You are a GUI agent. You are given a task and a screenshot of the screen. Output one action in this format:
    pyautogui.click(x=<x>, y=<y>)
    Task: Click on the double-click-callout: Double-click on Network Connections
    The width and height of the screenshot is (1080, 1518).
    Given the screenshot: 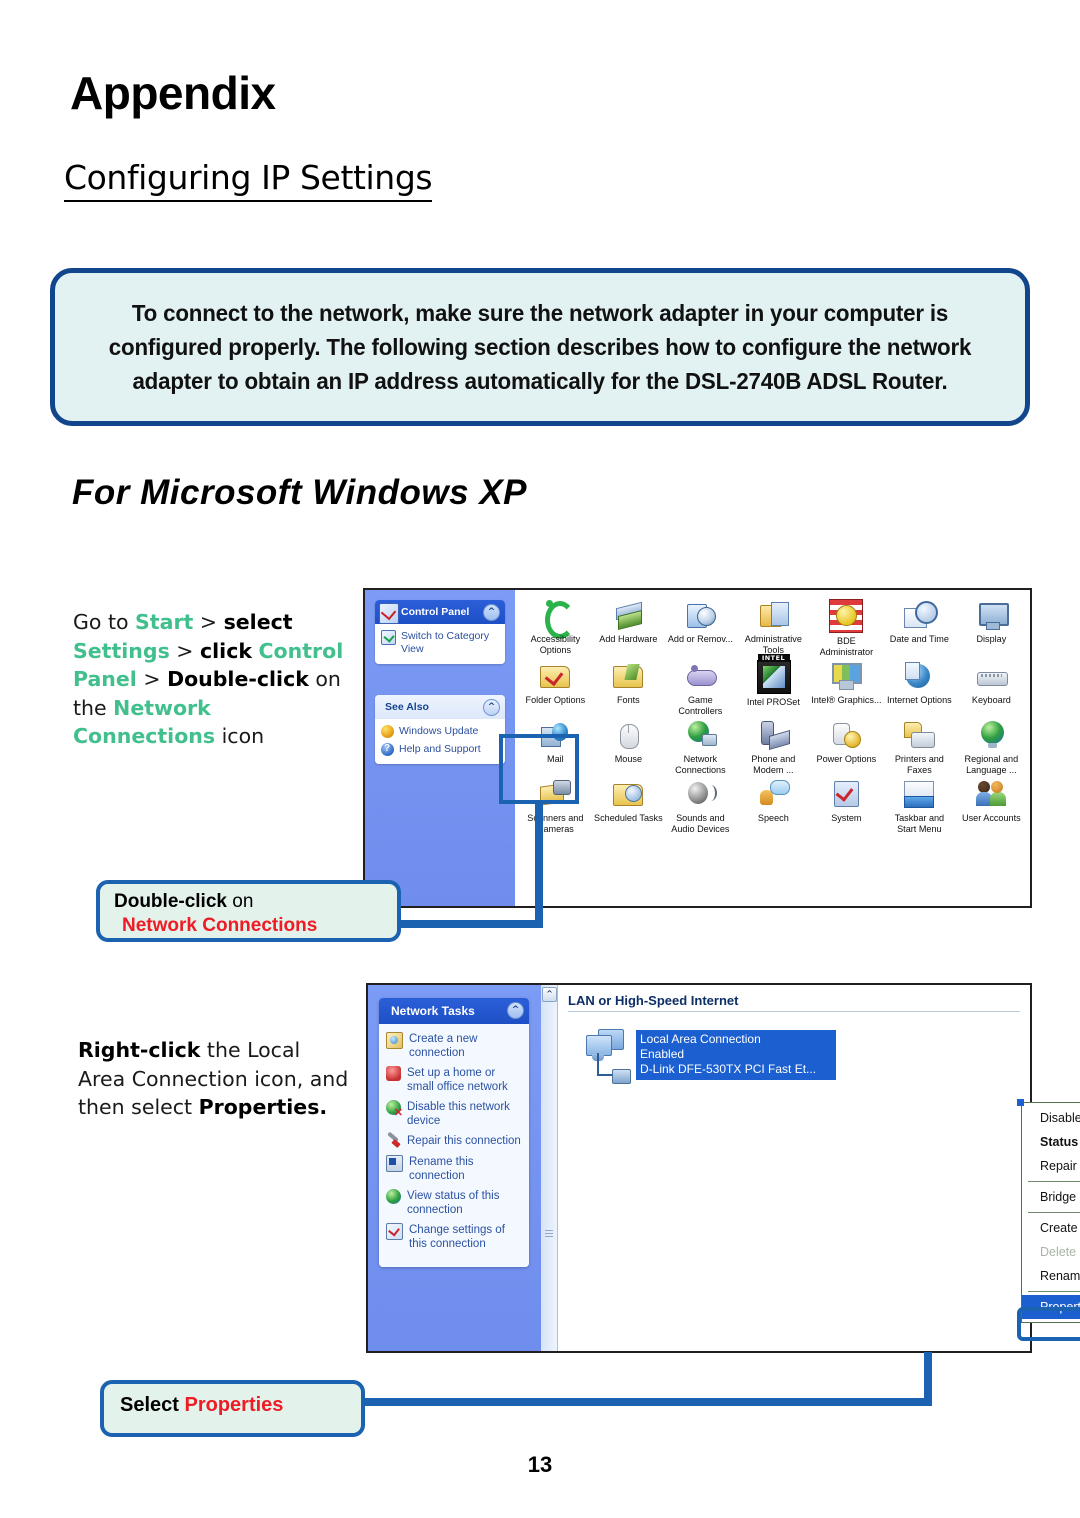 What is the action you would take?
    pyautogui.click(x=248, y=911)
    